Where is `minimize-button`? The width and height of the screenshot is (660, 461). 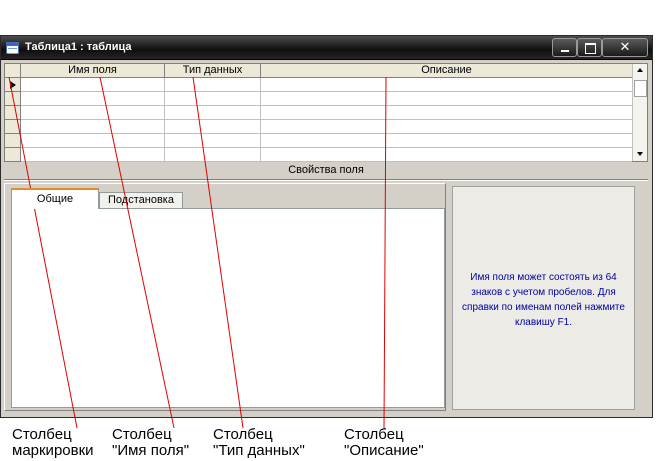 minimize-button is located at coordinates (564, 47).